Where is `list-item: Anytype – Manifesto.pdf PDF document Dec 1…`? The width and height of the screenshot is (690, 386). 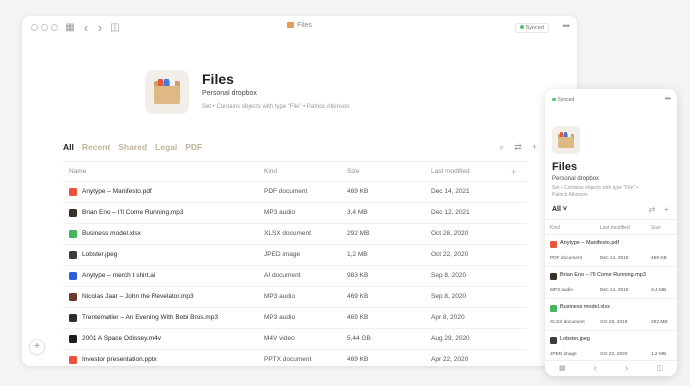 list-item: Anytype – Manifesto.pdf PDF document Dec 1… is located at coordinates (611, 251).